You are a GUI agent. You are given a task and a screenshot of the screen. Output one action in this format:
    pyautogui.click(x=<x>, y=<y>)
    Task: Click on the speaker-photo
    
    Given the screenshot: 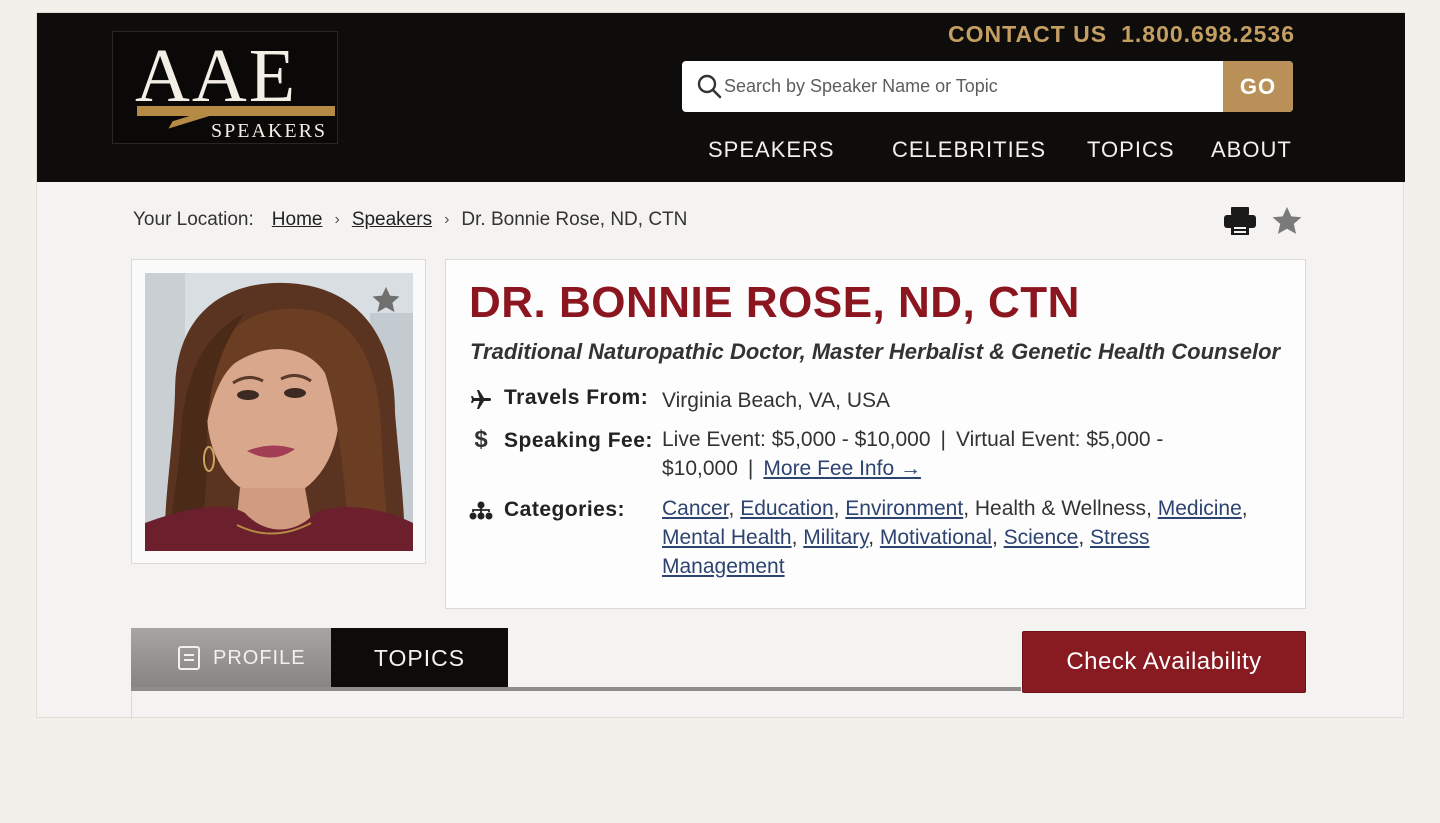 What is the action you would take?
    pyautogui.click(x=279, y=412)
    